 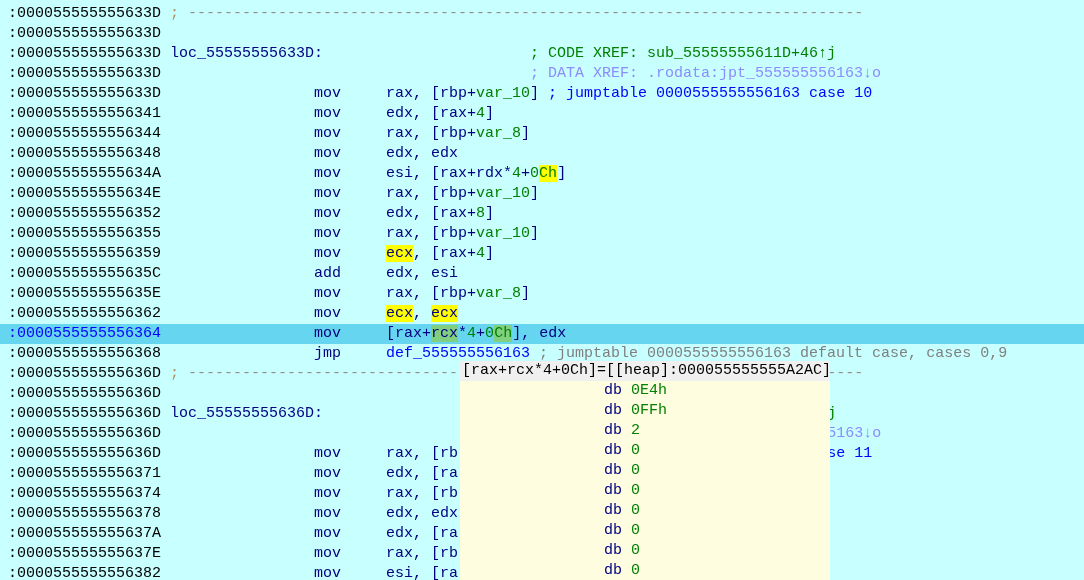 What do you see at coordinates (845, 374) in the screenshot?
I see `comment-fragment: ----` at bounding box center [845, 374].